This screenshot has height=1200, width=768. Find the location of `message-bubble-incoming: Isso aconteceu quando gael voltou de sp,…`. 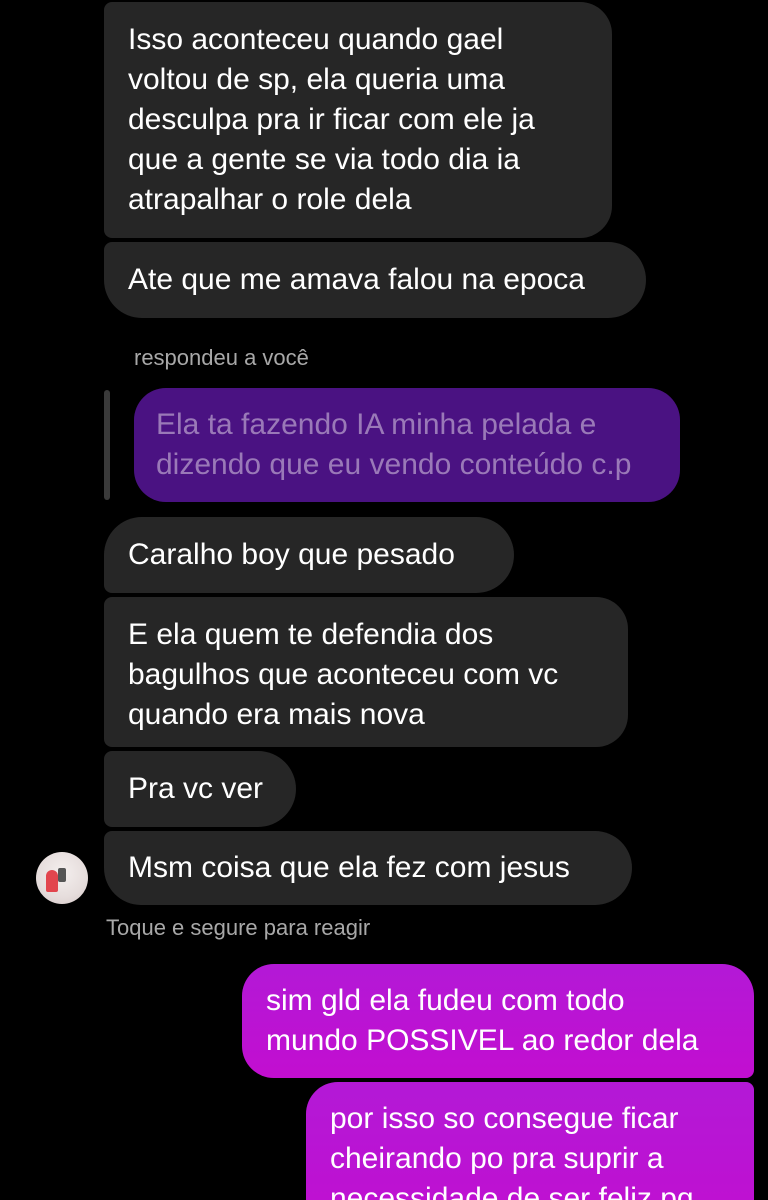

message-bubble-incoming: Isso aconteceu quando gael voltou de sp,… is located at coordinates (358, 120).